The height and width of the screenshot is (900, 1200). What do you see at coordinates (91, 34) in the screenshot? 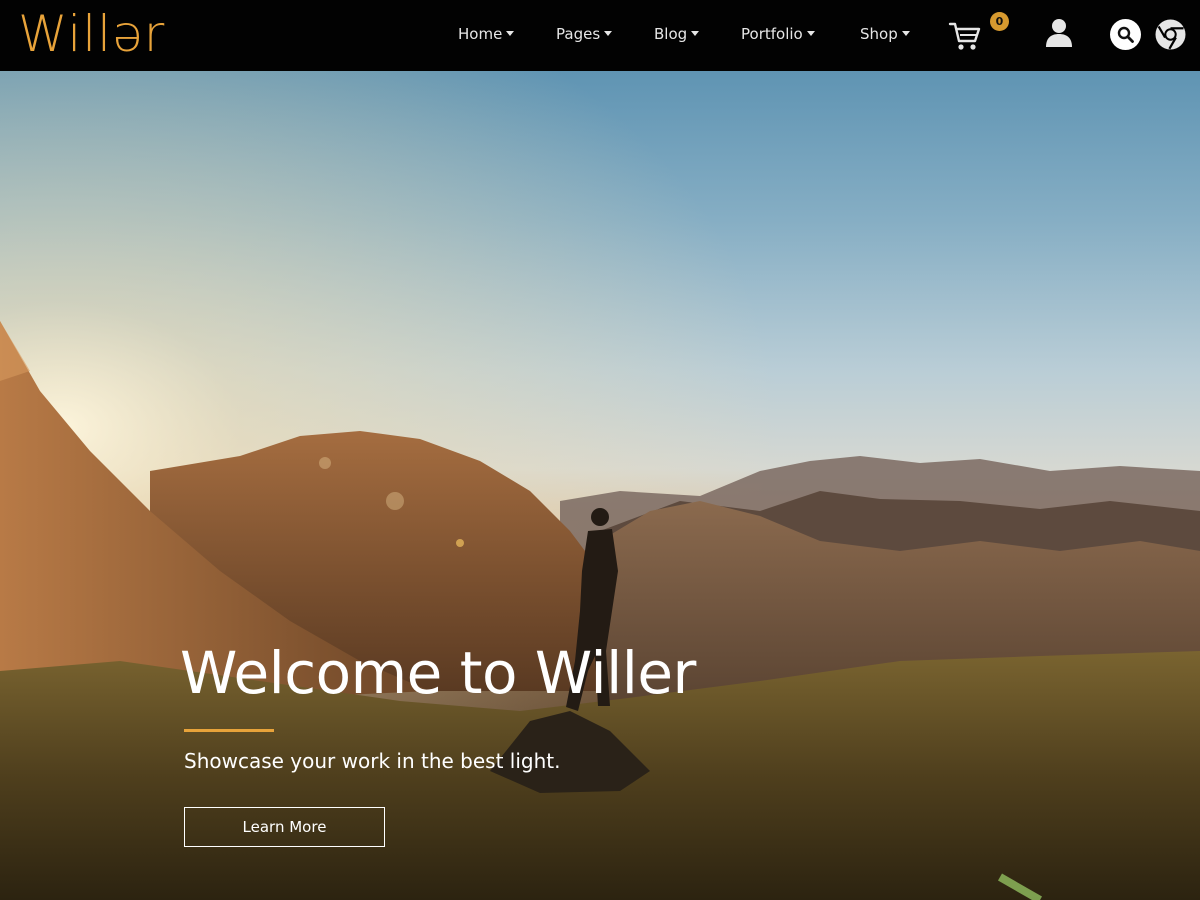
I see `site-logo: Willər` at bounding box center [91, 34].